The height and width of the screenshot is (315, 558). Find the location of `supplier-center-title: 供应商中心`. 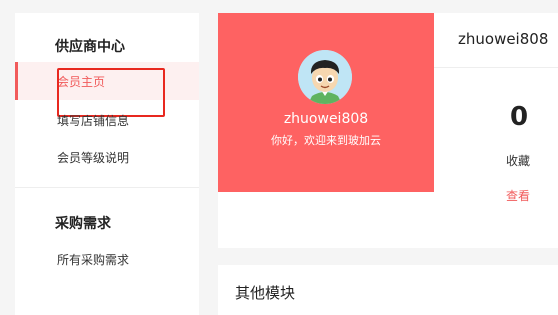

supplier-center-title: 供应商中心 is located at coordinates (90, 47).